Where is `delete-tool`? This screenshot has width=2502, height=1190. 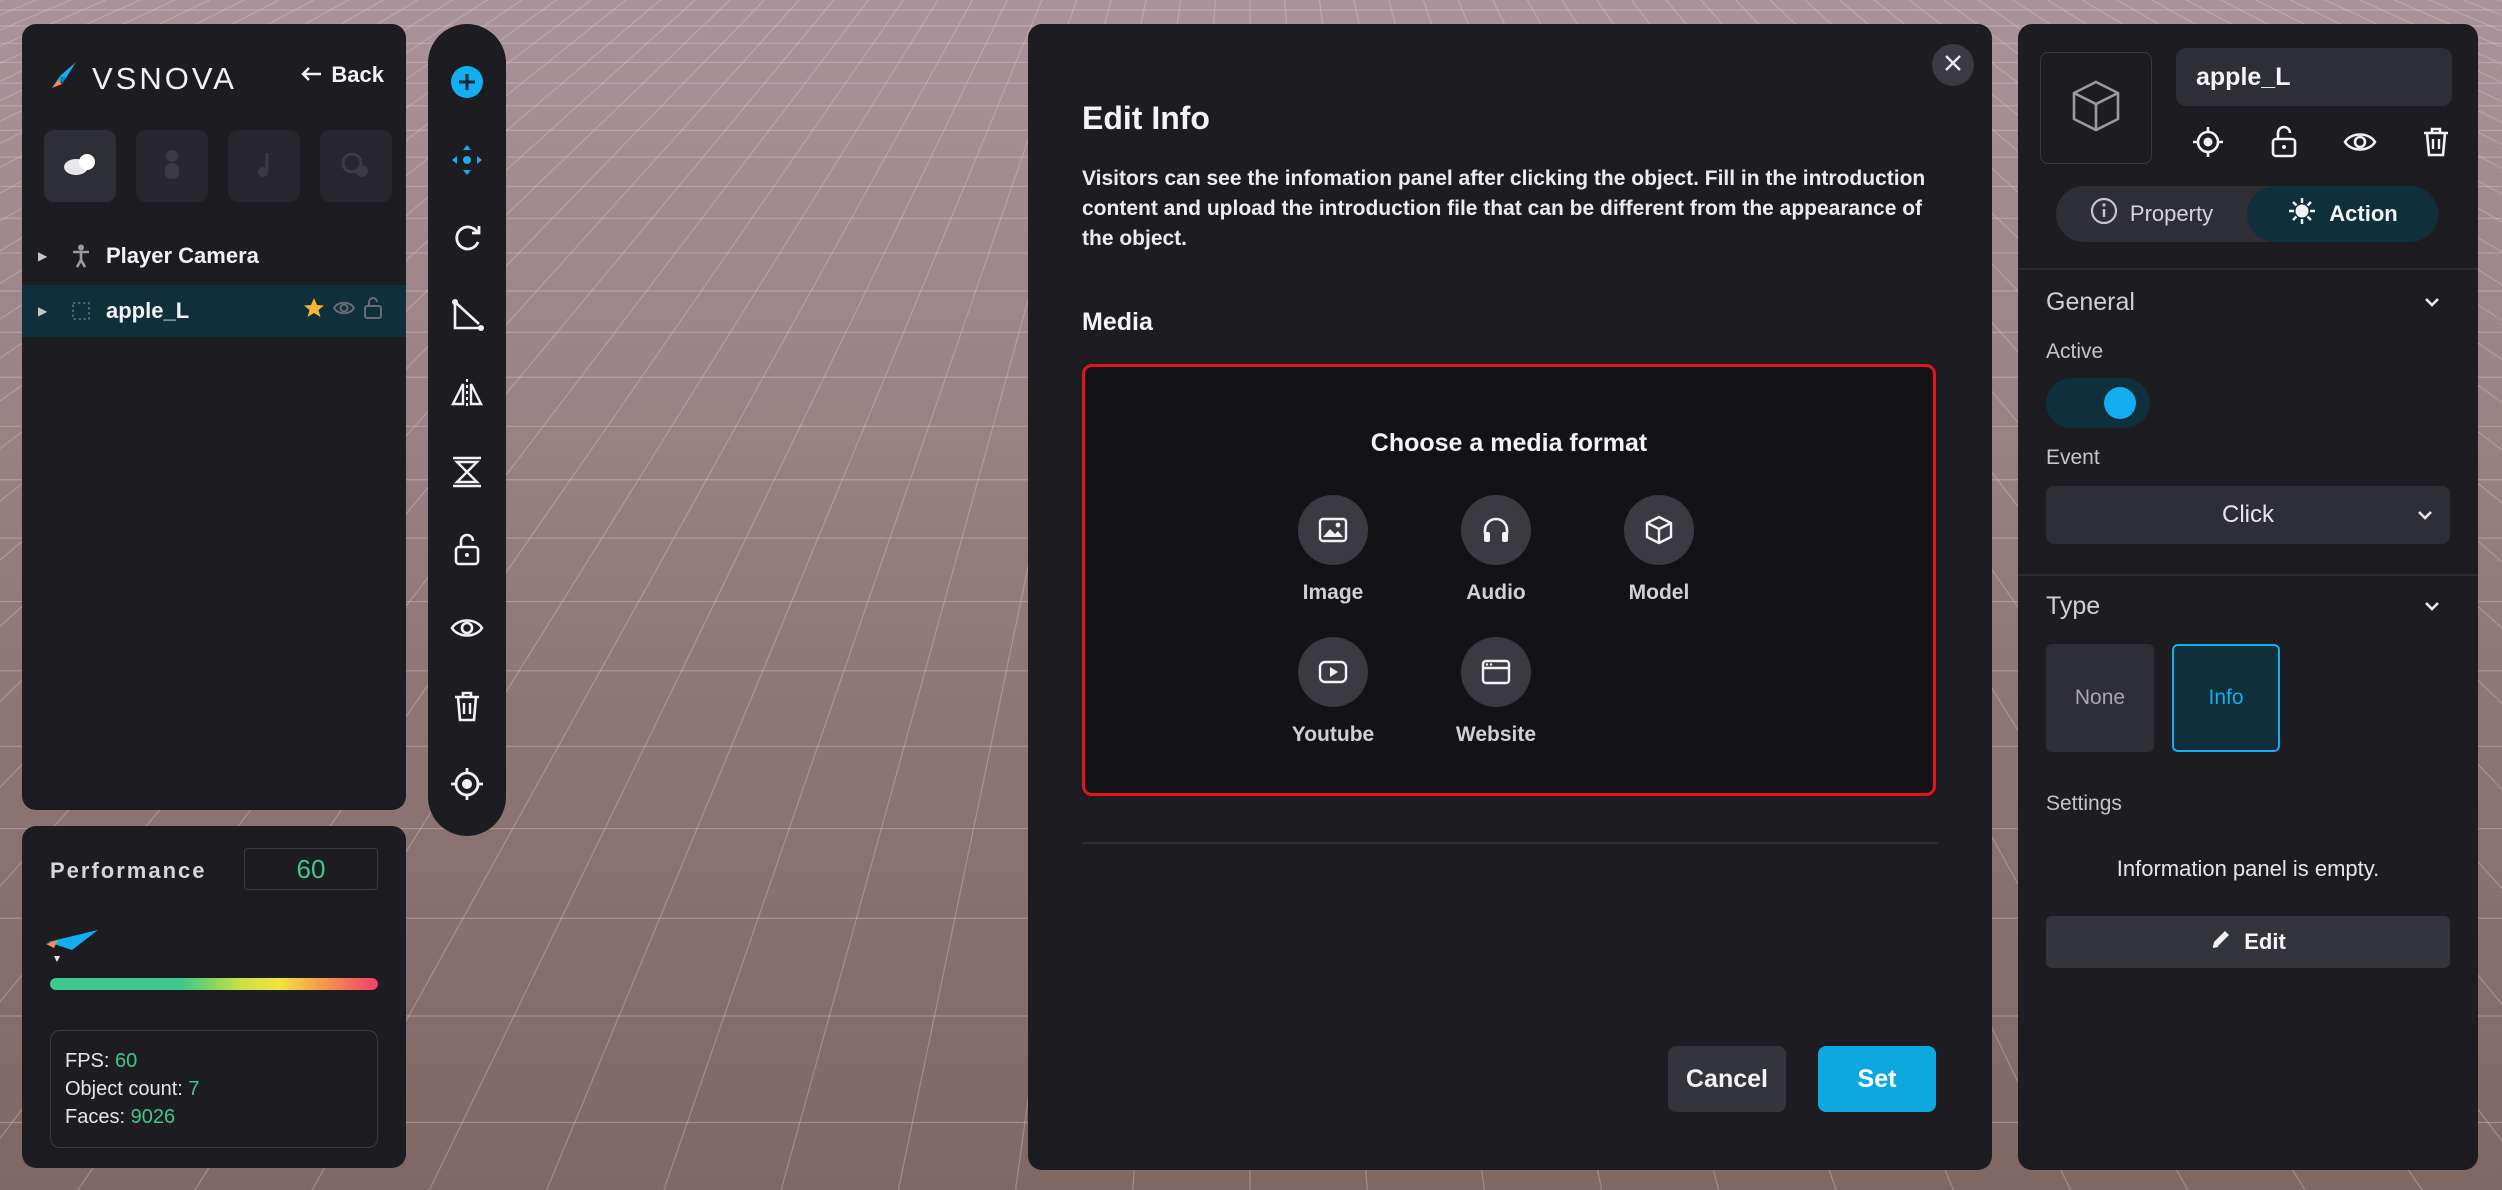
delete-tool is located at coordinates (467, 708).